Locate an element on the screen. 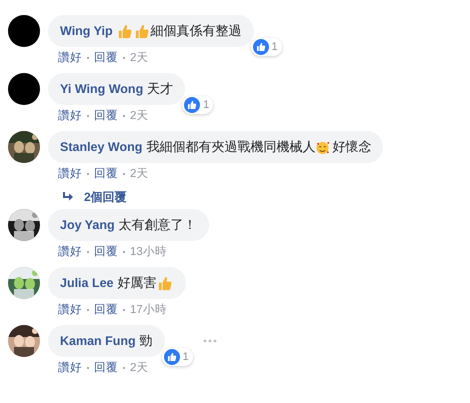  replies-link: 2個回覆 is located at coordinates (223, 197).